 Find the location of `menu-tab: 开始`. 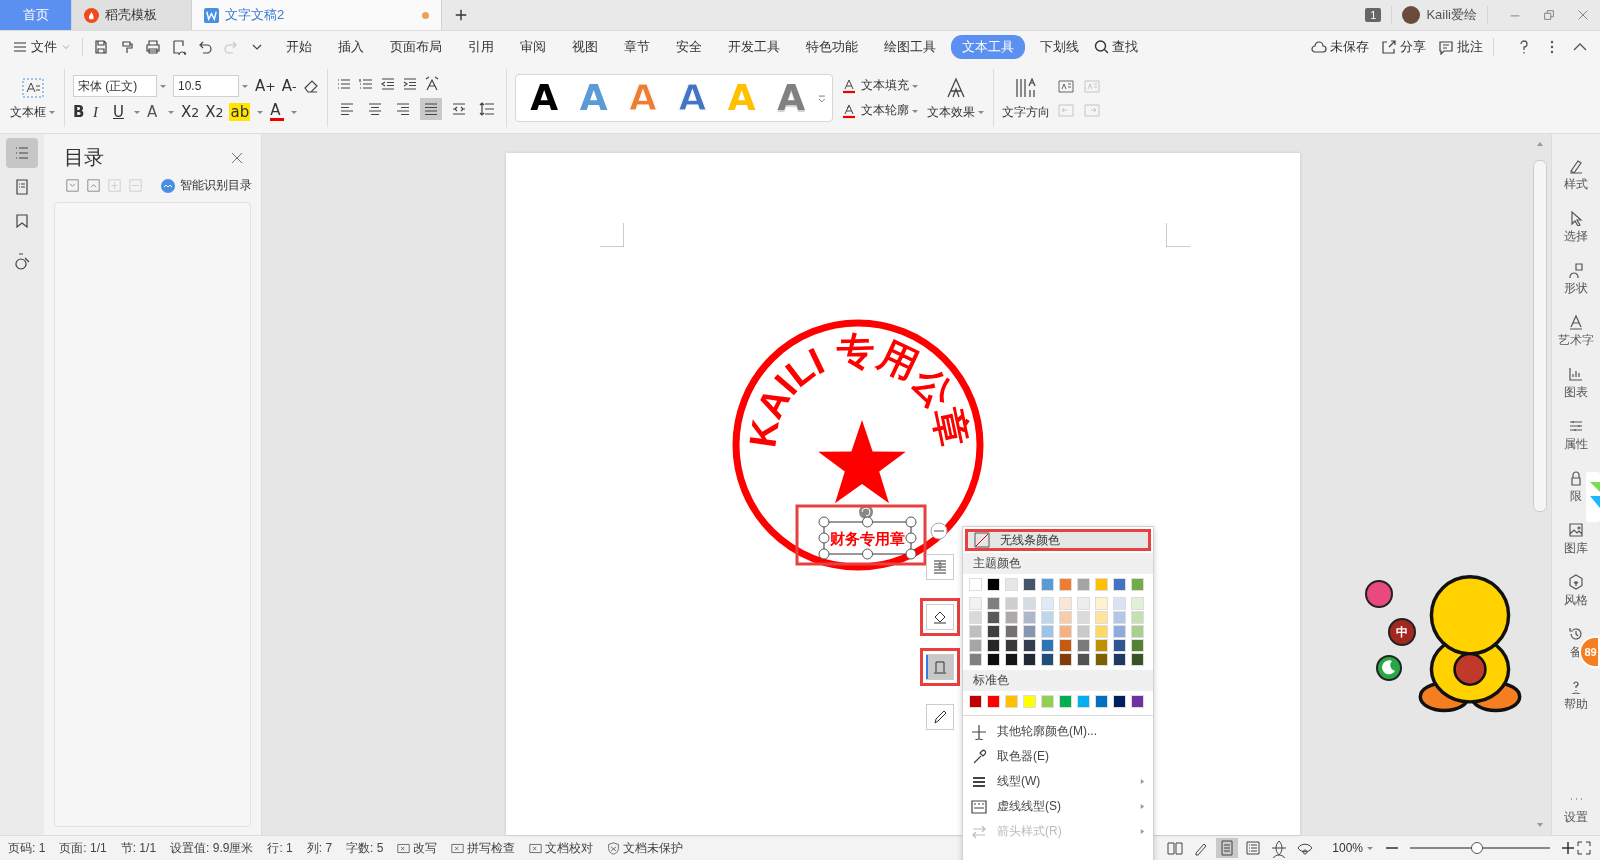

menu-tab: 开始 is located at coordinates (299, 47).